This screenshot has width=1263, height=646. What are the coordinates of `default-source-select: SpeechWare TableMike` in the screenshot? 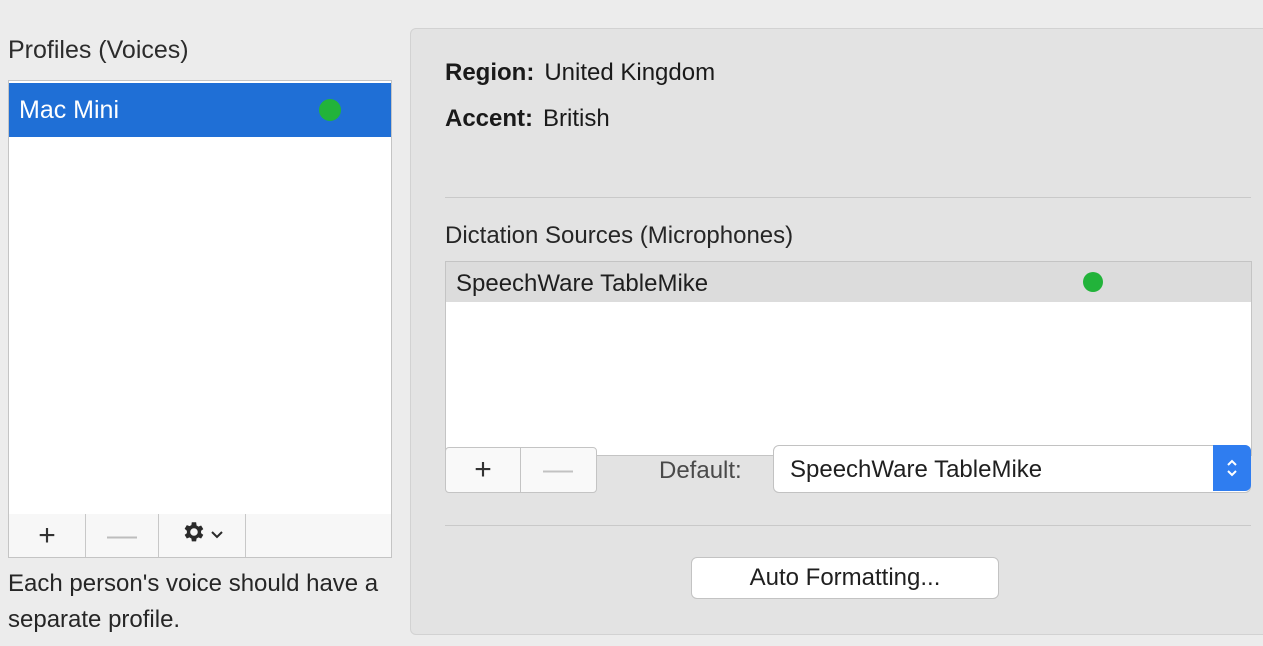 It's located at (1012, 469).